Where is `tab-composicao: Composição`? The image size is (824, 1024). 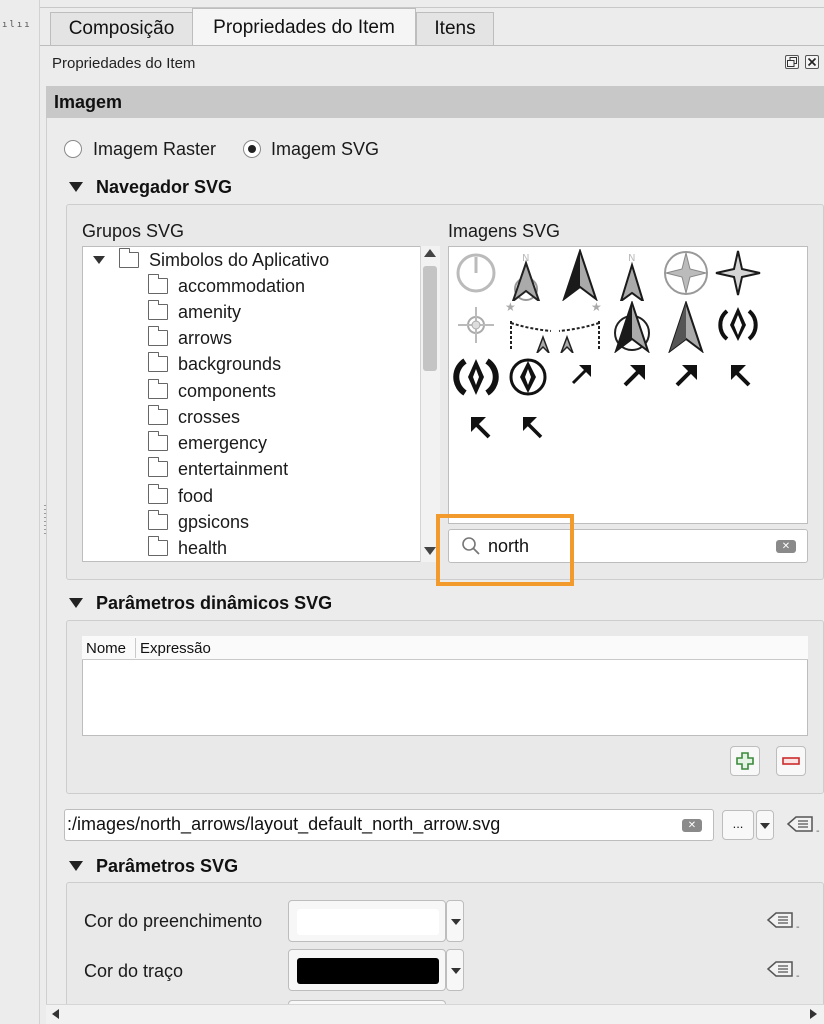 tab-composicao: Composição is located at coordinates (121, 28).